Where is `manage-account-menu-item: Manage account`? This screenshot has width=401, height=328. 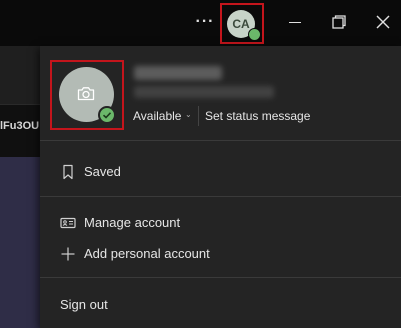 manage-account-menu-item: Manage account is located at coordinates (220, 223).